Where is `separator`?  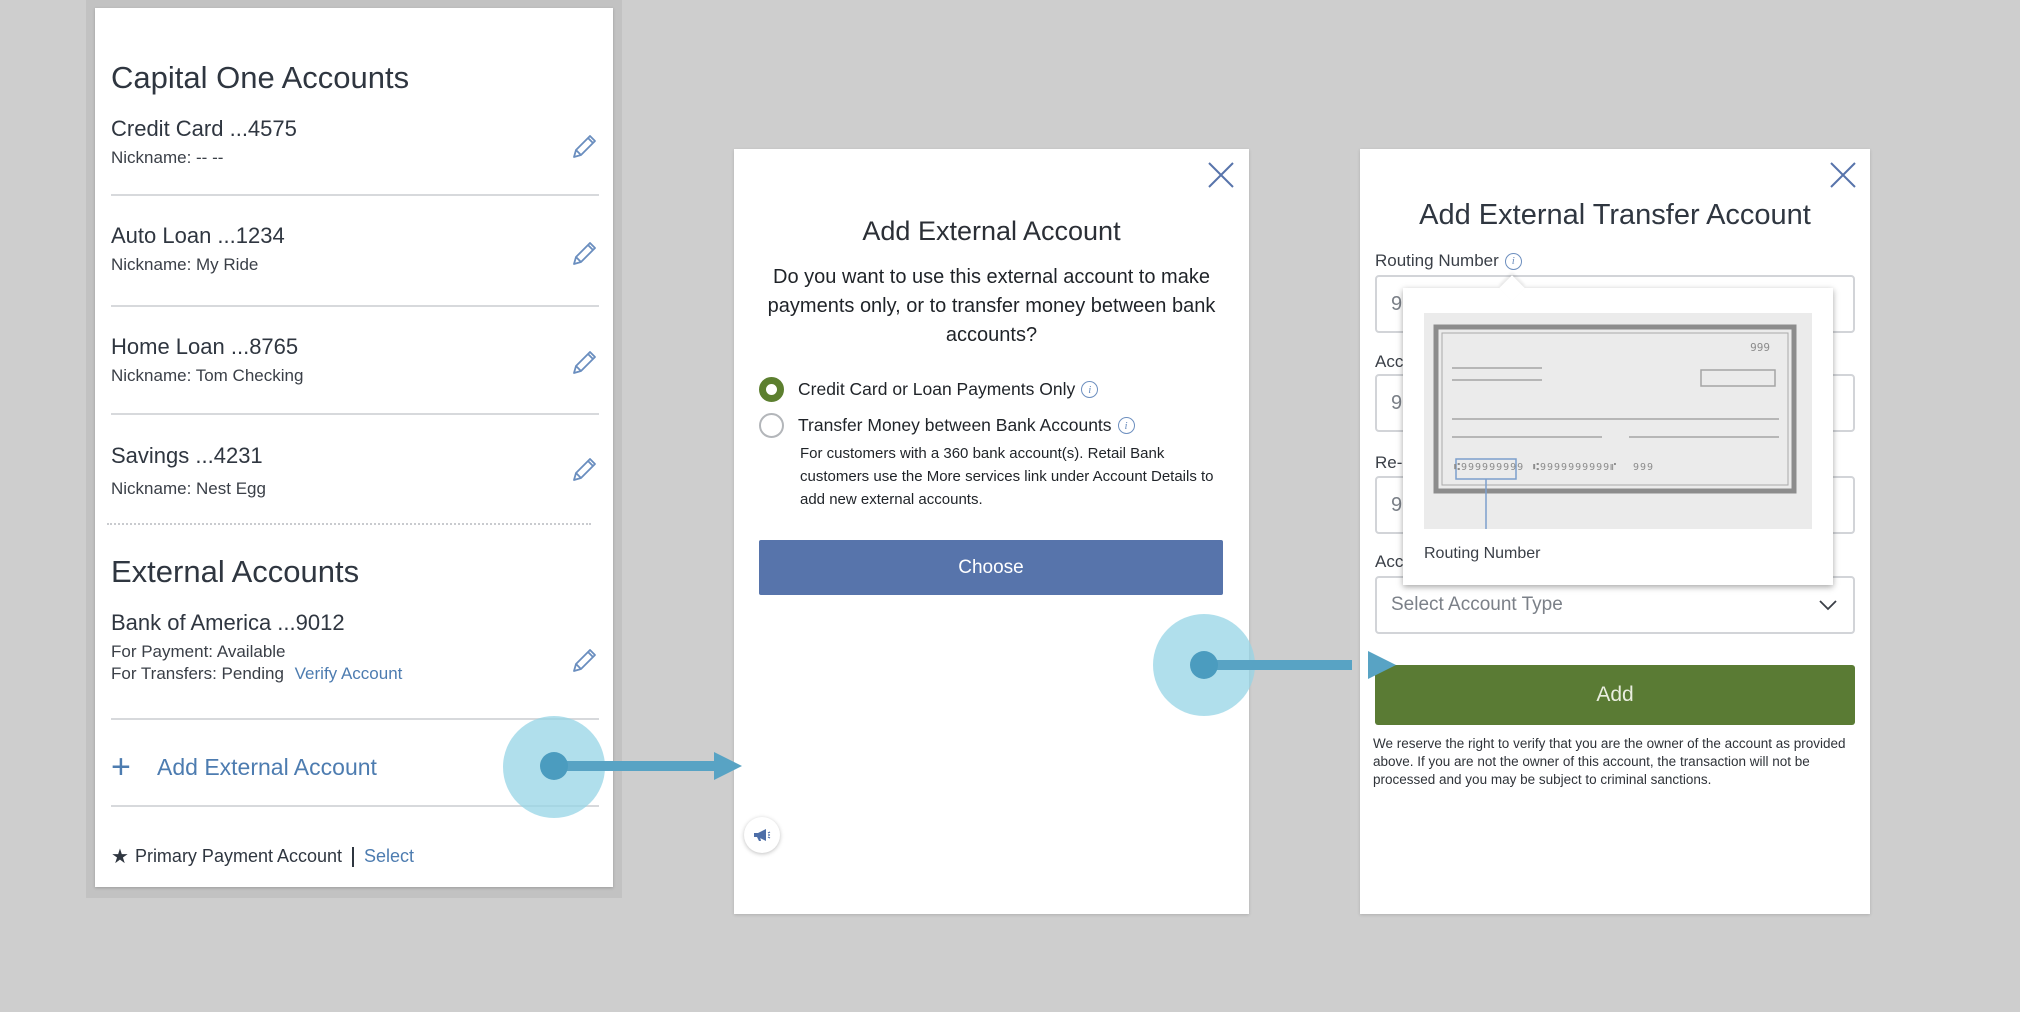 separator is located at coordinates (353, 856).